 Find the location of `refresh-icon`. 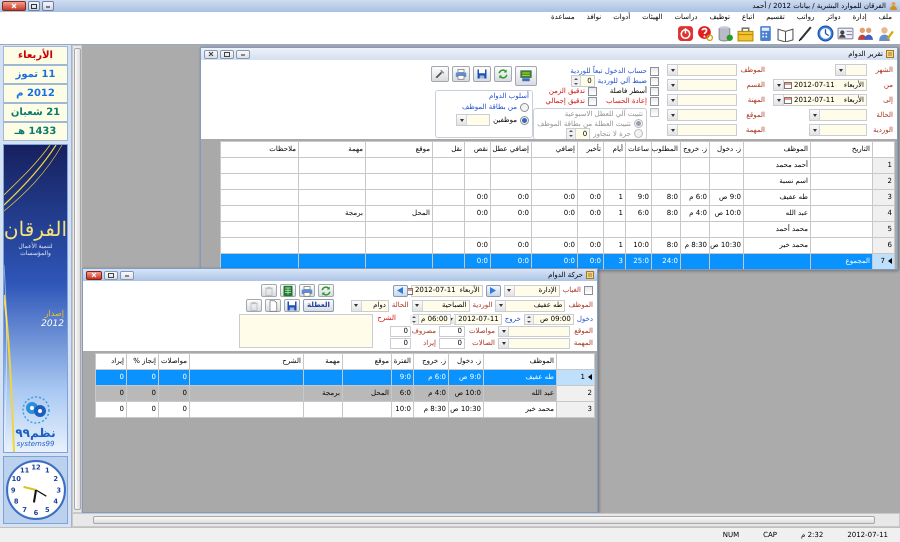

refresh-icon is located at coordinates (503, 74).